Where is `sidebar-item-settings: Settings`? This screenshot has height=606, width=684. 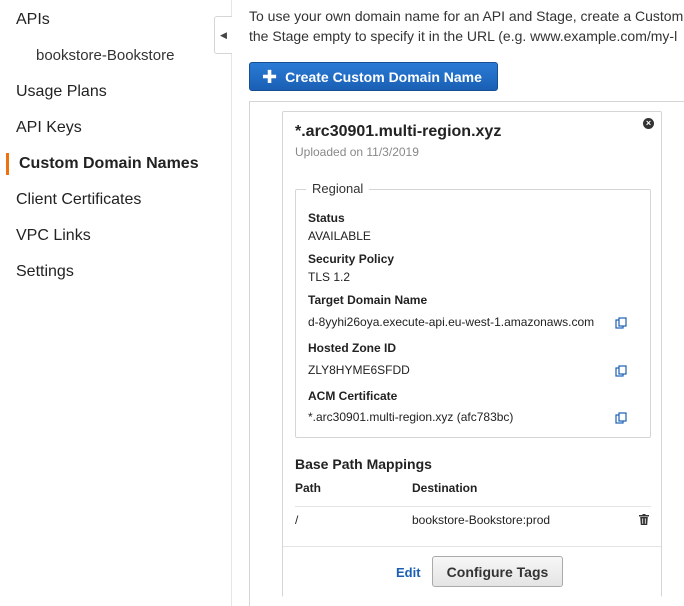 sidebar-item-settings: Settings is located at coordinates (45, 272).